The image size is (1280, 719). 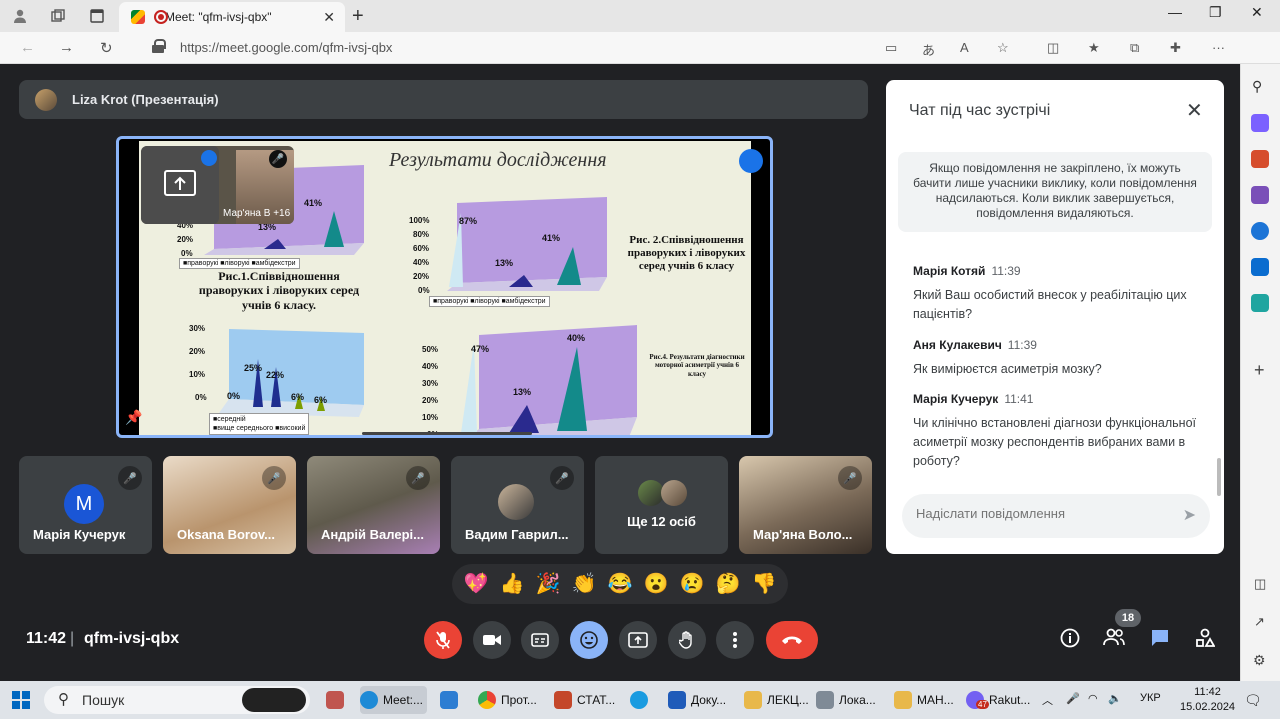 What do you see at coordinates (1259, 370) in the screenshot?
I see `add-icon: +` at bounding box center [1259, 370].